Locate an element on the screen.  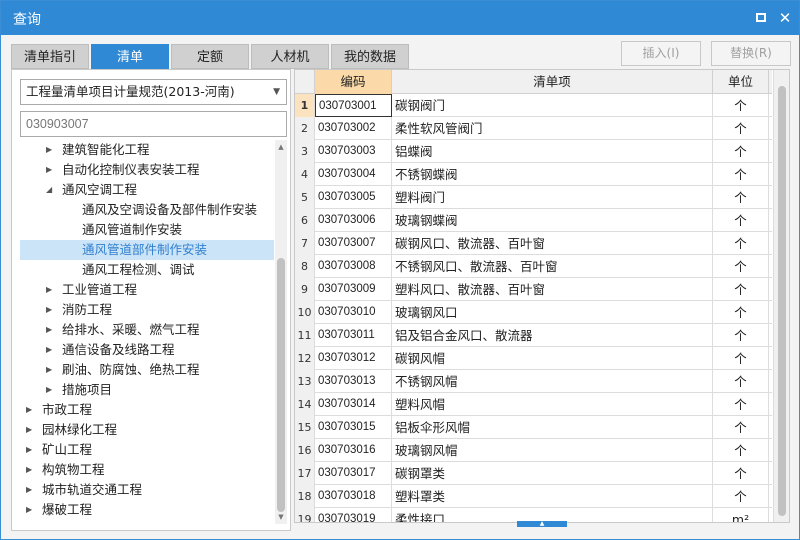
grid-scroll-thumb is located at coordinates (782, 301).